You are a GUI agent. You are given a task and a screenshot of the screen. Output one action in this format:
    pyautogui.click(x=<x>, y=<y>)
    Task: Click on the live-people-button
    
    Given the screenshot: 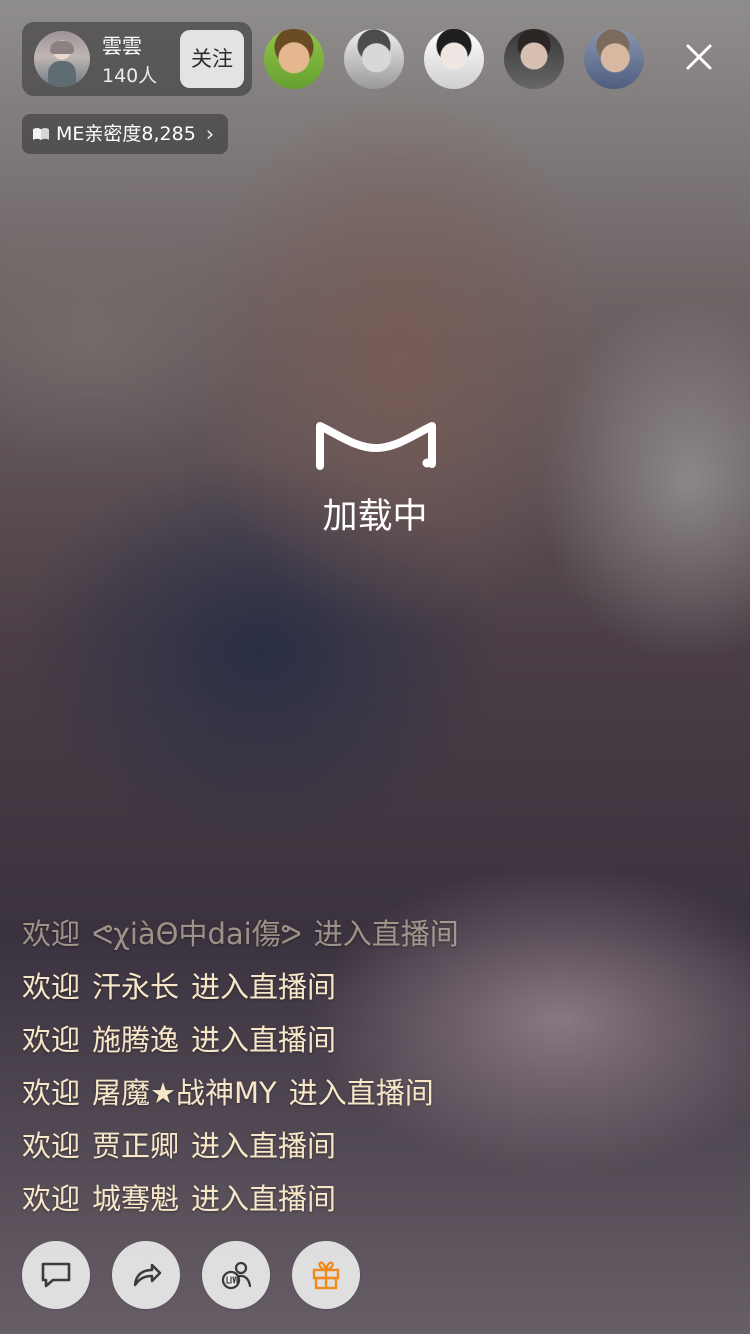 What is the action you would take?
    pyautogui.click(x=236, y=1275)
    